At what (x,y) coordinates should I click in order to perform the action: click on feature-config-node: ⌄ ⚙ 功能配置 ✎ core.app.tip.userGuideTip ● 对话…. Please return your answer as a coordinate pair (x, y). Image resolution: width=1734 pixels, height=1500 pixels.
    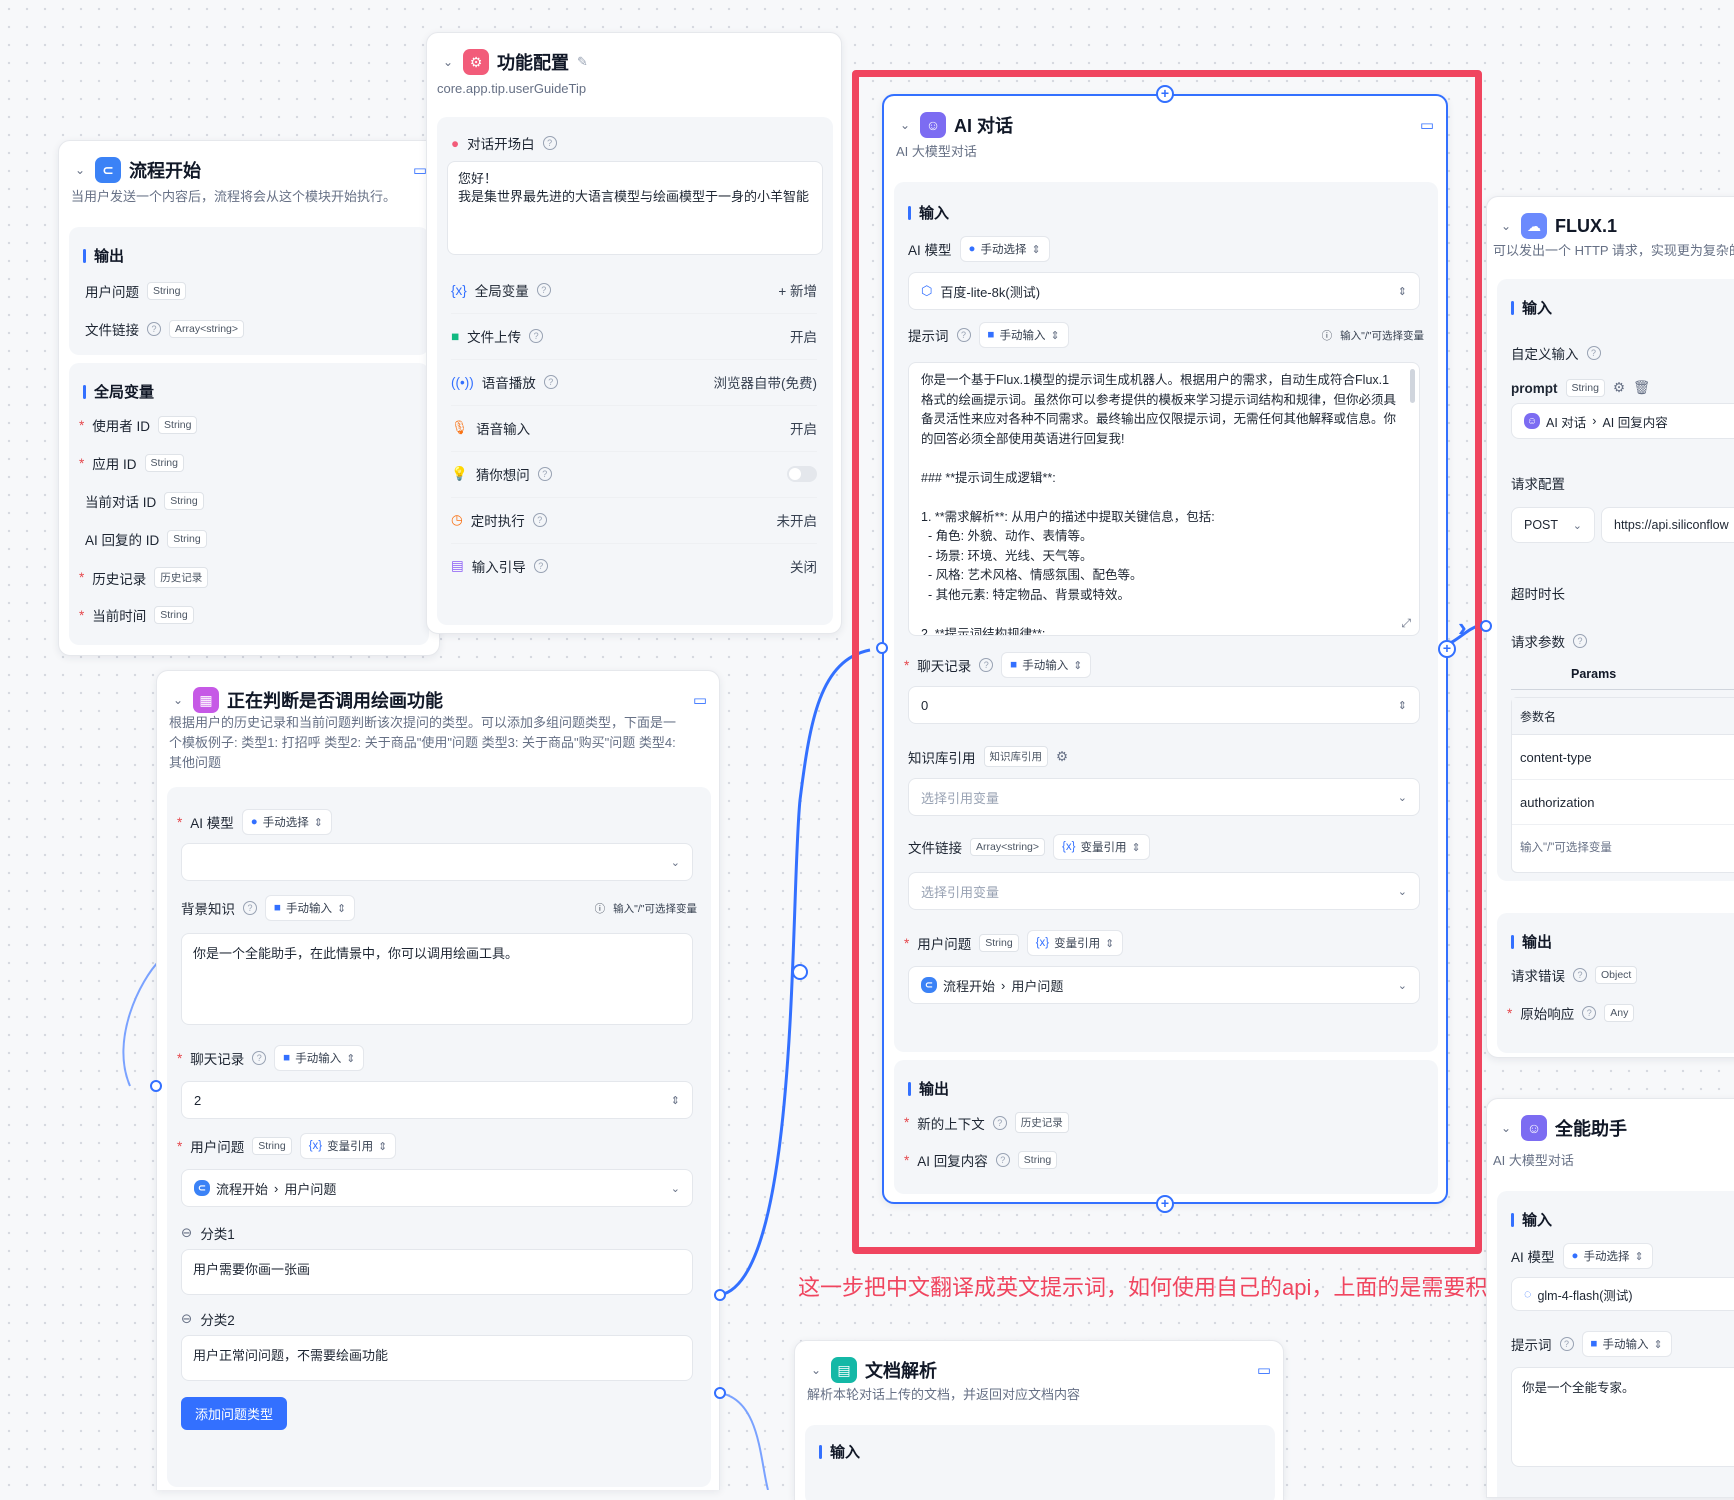
    Looking at the image, I should click on (634, 333).